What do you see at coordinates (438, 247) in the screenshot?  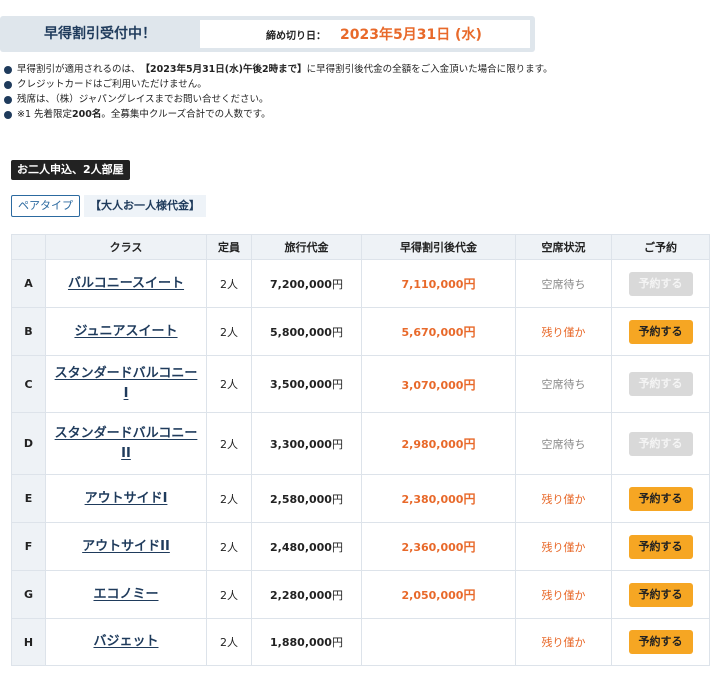 I see `header-early-price: 早得割引後代金` at bounding box center [438, 247].